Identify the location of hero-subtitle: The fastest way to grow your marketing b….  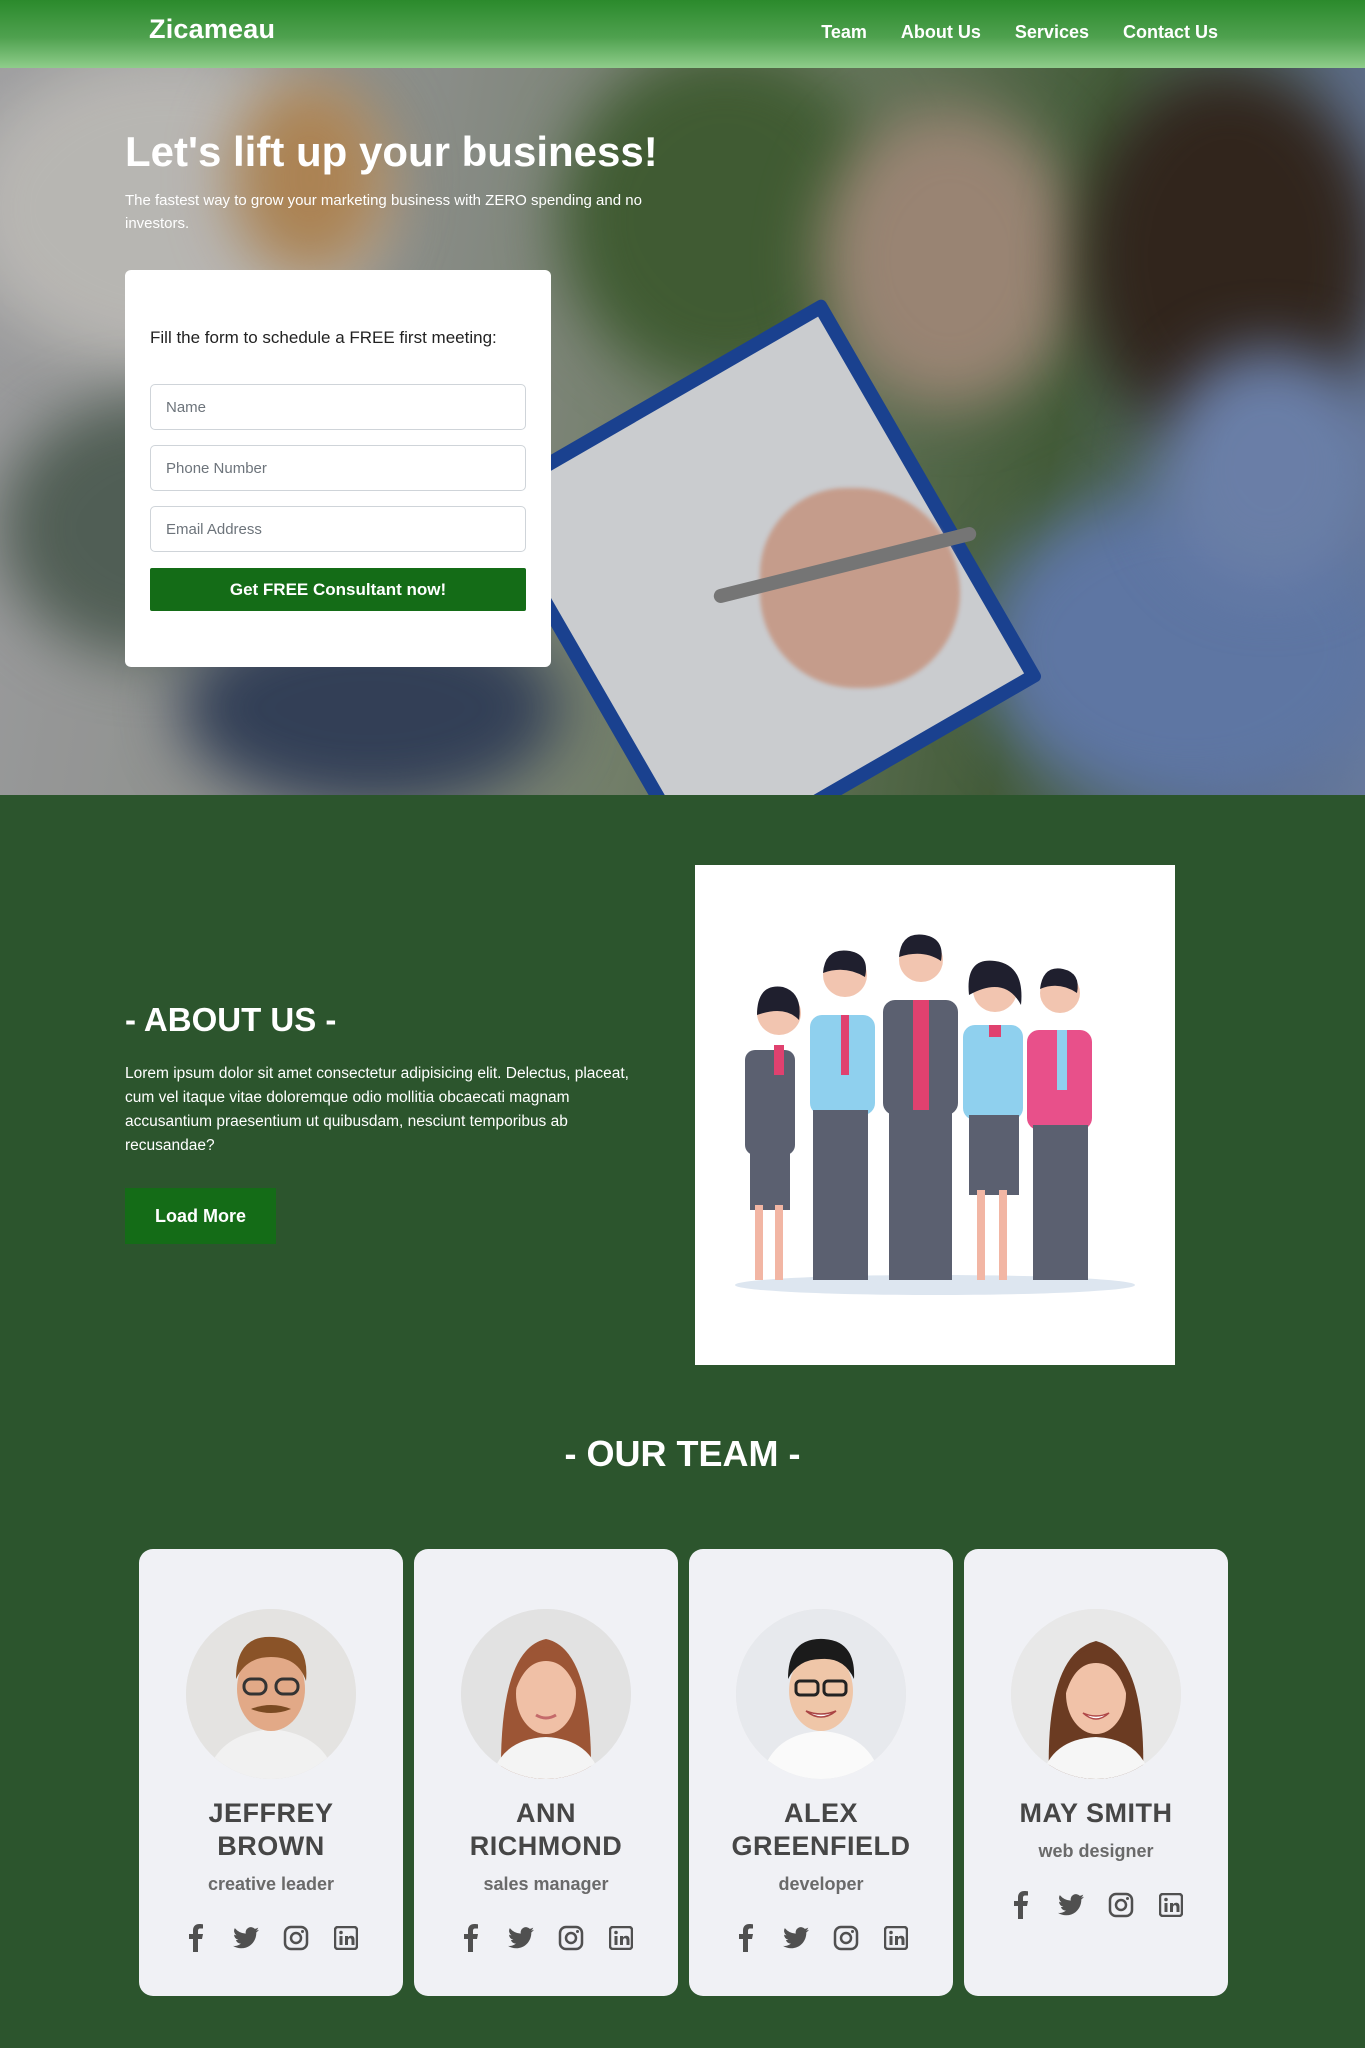
(383, 212).